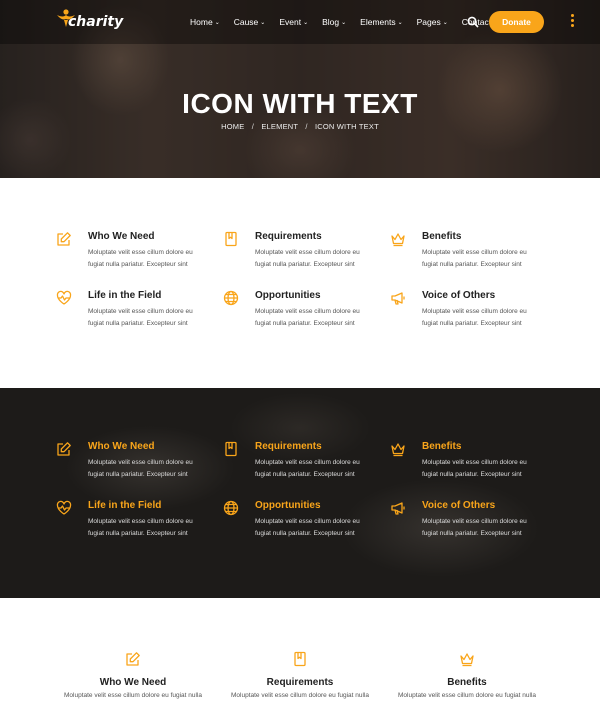 The width and height of the screenshot is (600, 703). Describe the element at coordinates (96, 22) in the screenshot. I see `logo-text: charity` at that location.